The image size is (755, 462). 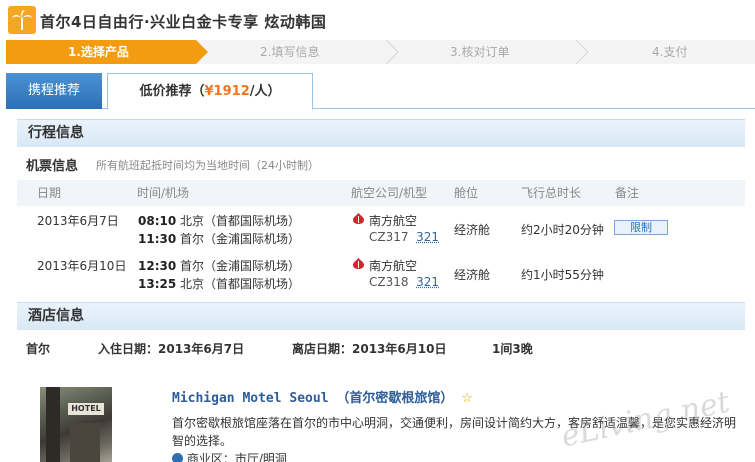 What do you see at coordinates (157, 239) in the screenshot?
I see `arrival-time: 11:30` at bounding box center [157, 239].